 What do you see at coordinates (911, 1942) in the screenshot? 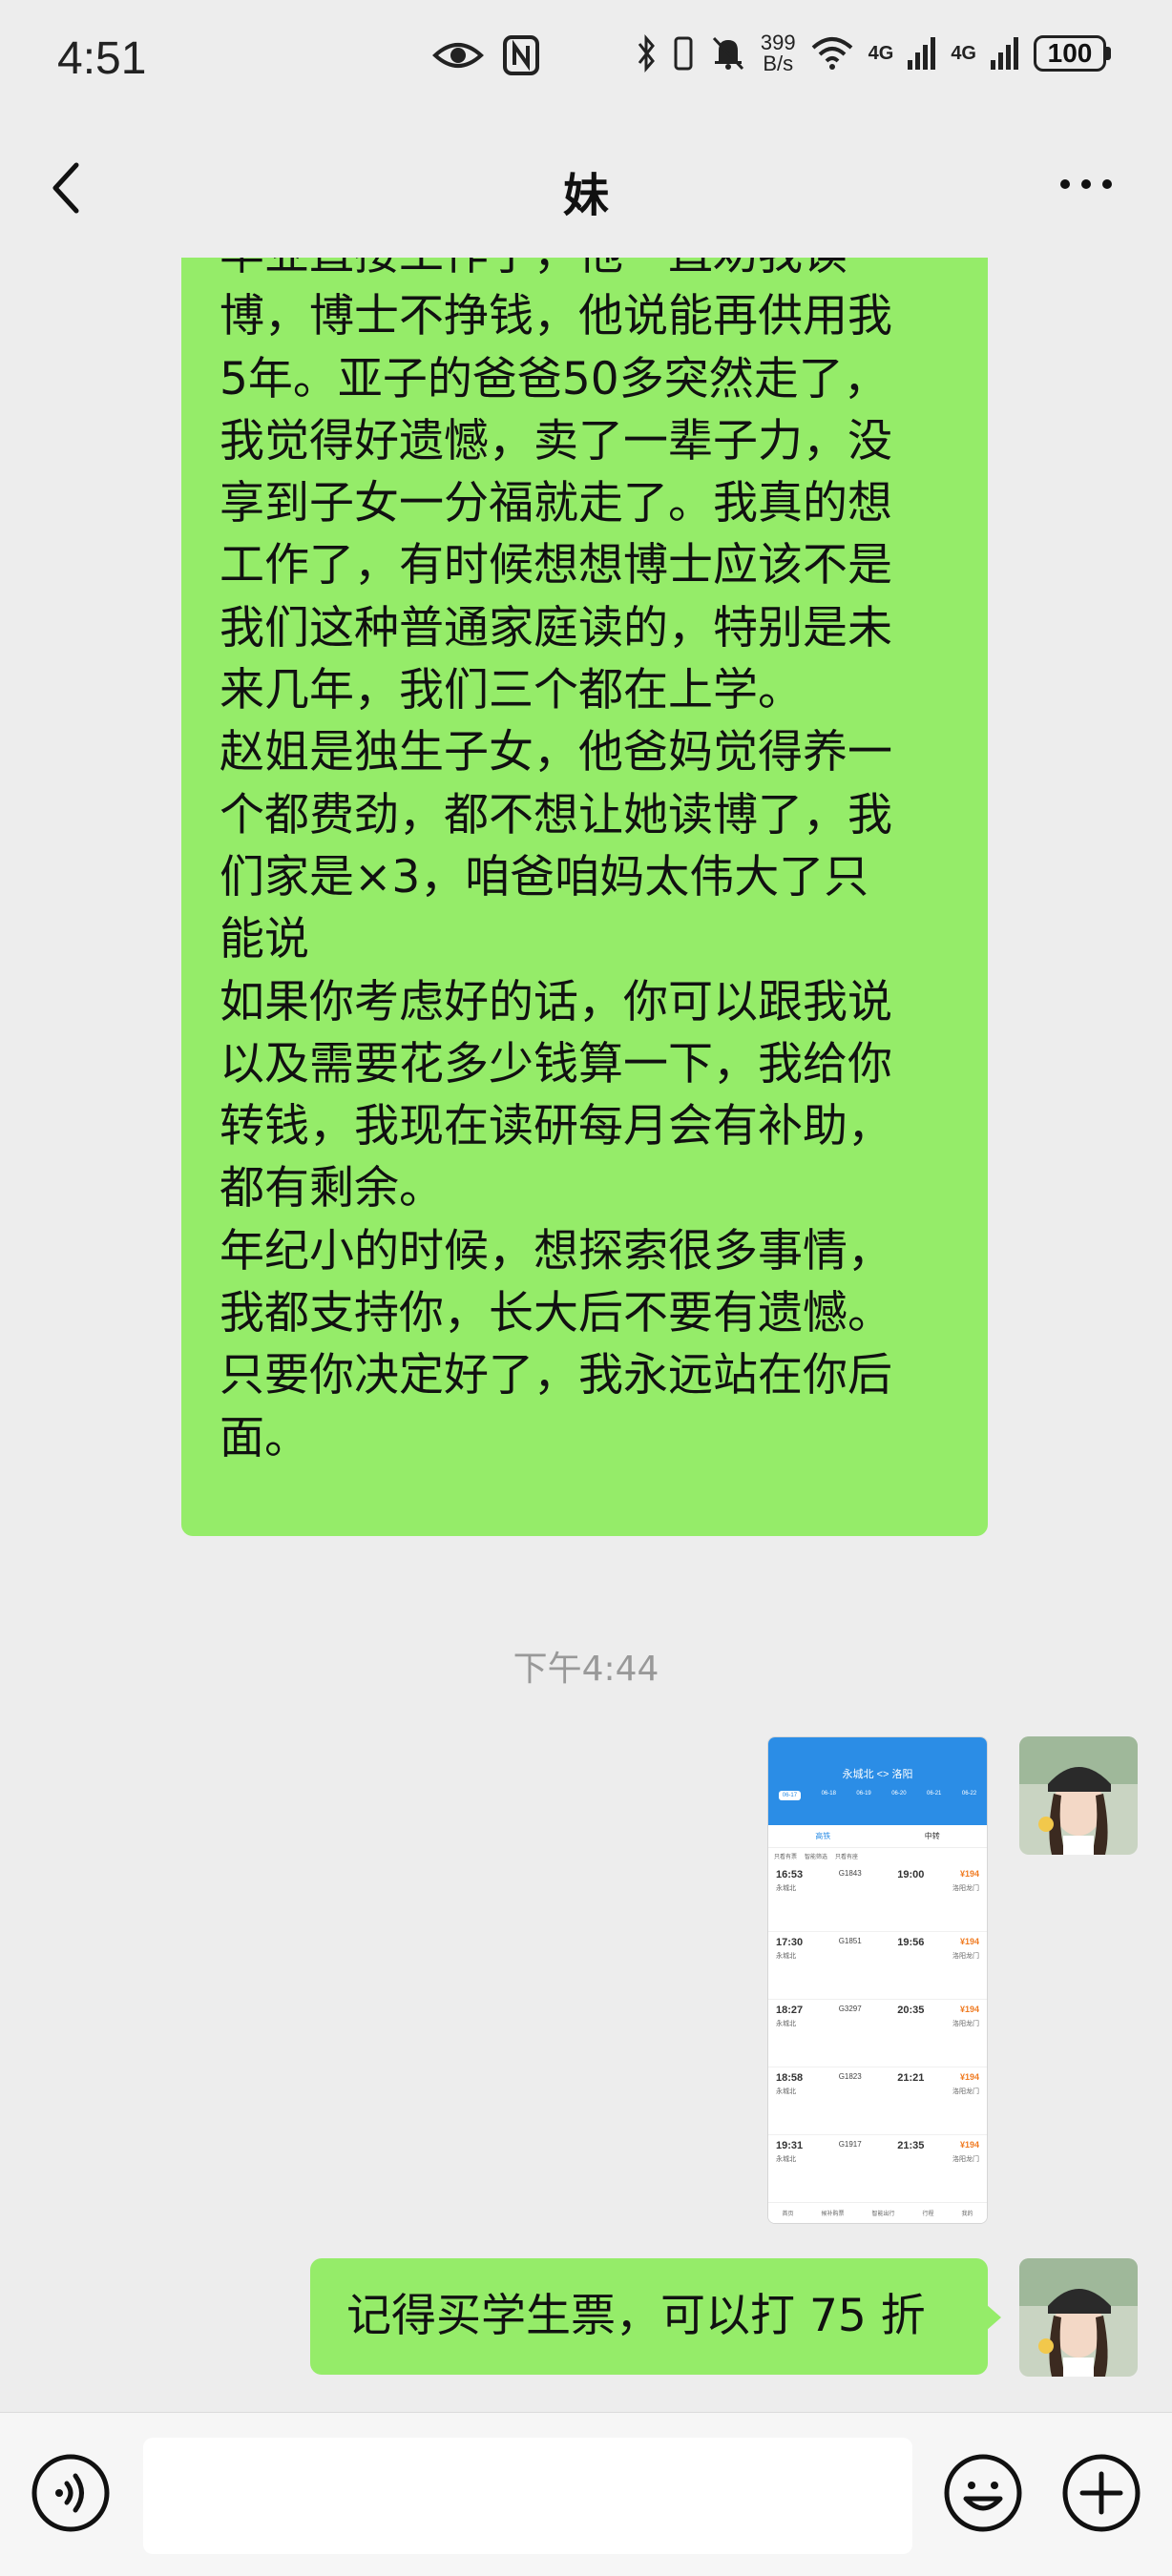
I see `arrival-time: 19:56` at bounding box center [911, 1942].